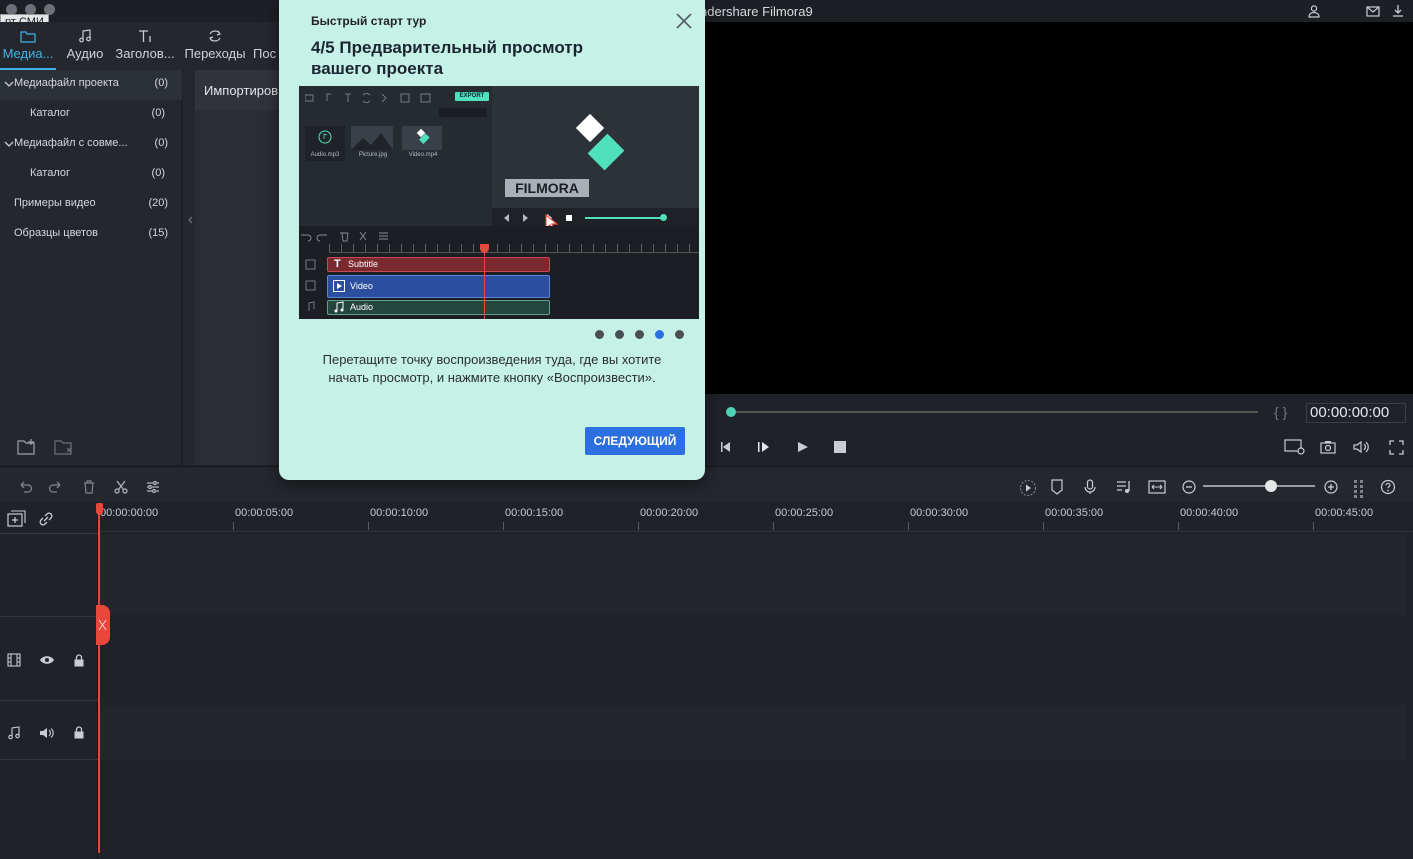 This screenshot has height=859, width=1413. What do you see at coordinates (1157, 487) in the screenshot?
I see `fit-timeline-icon` at bounding box center [1157, 487].